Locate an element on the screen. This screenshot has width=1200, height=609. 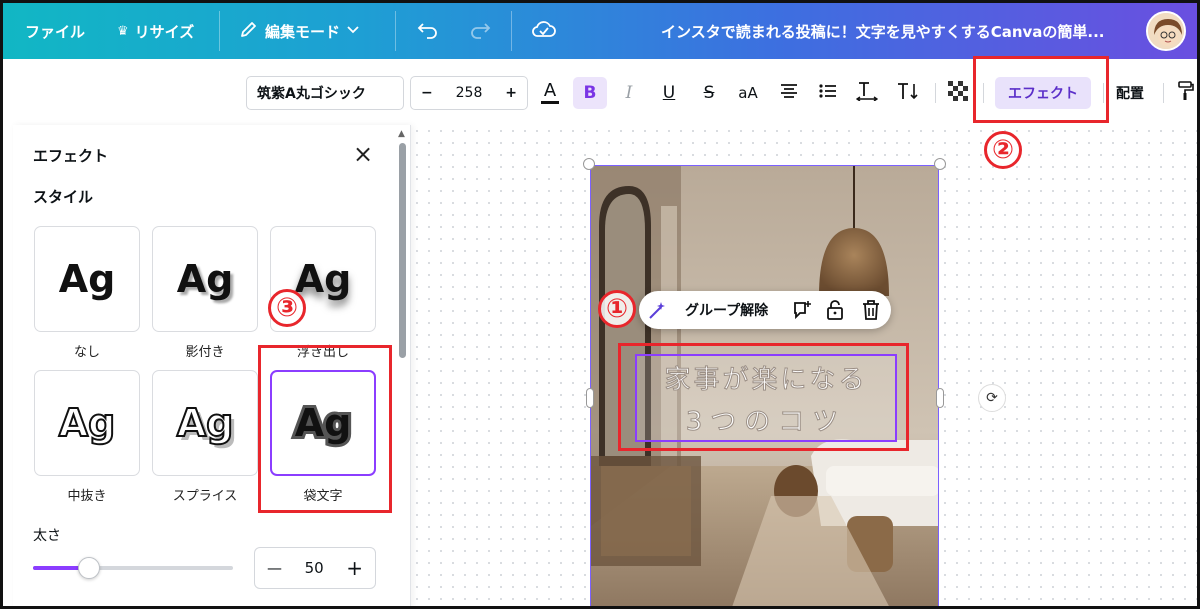
italic-button: I is located at coordinates (629, 93).